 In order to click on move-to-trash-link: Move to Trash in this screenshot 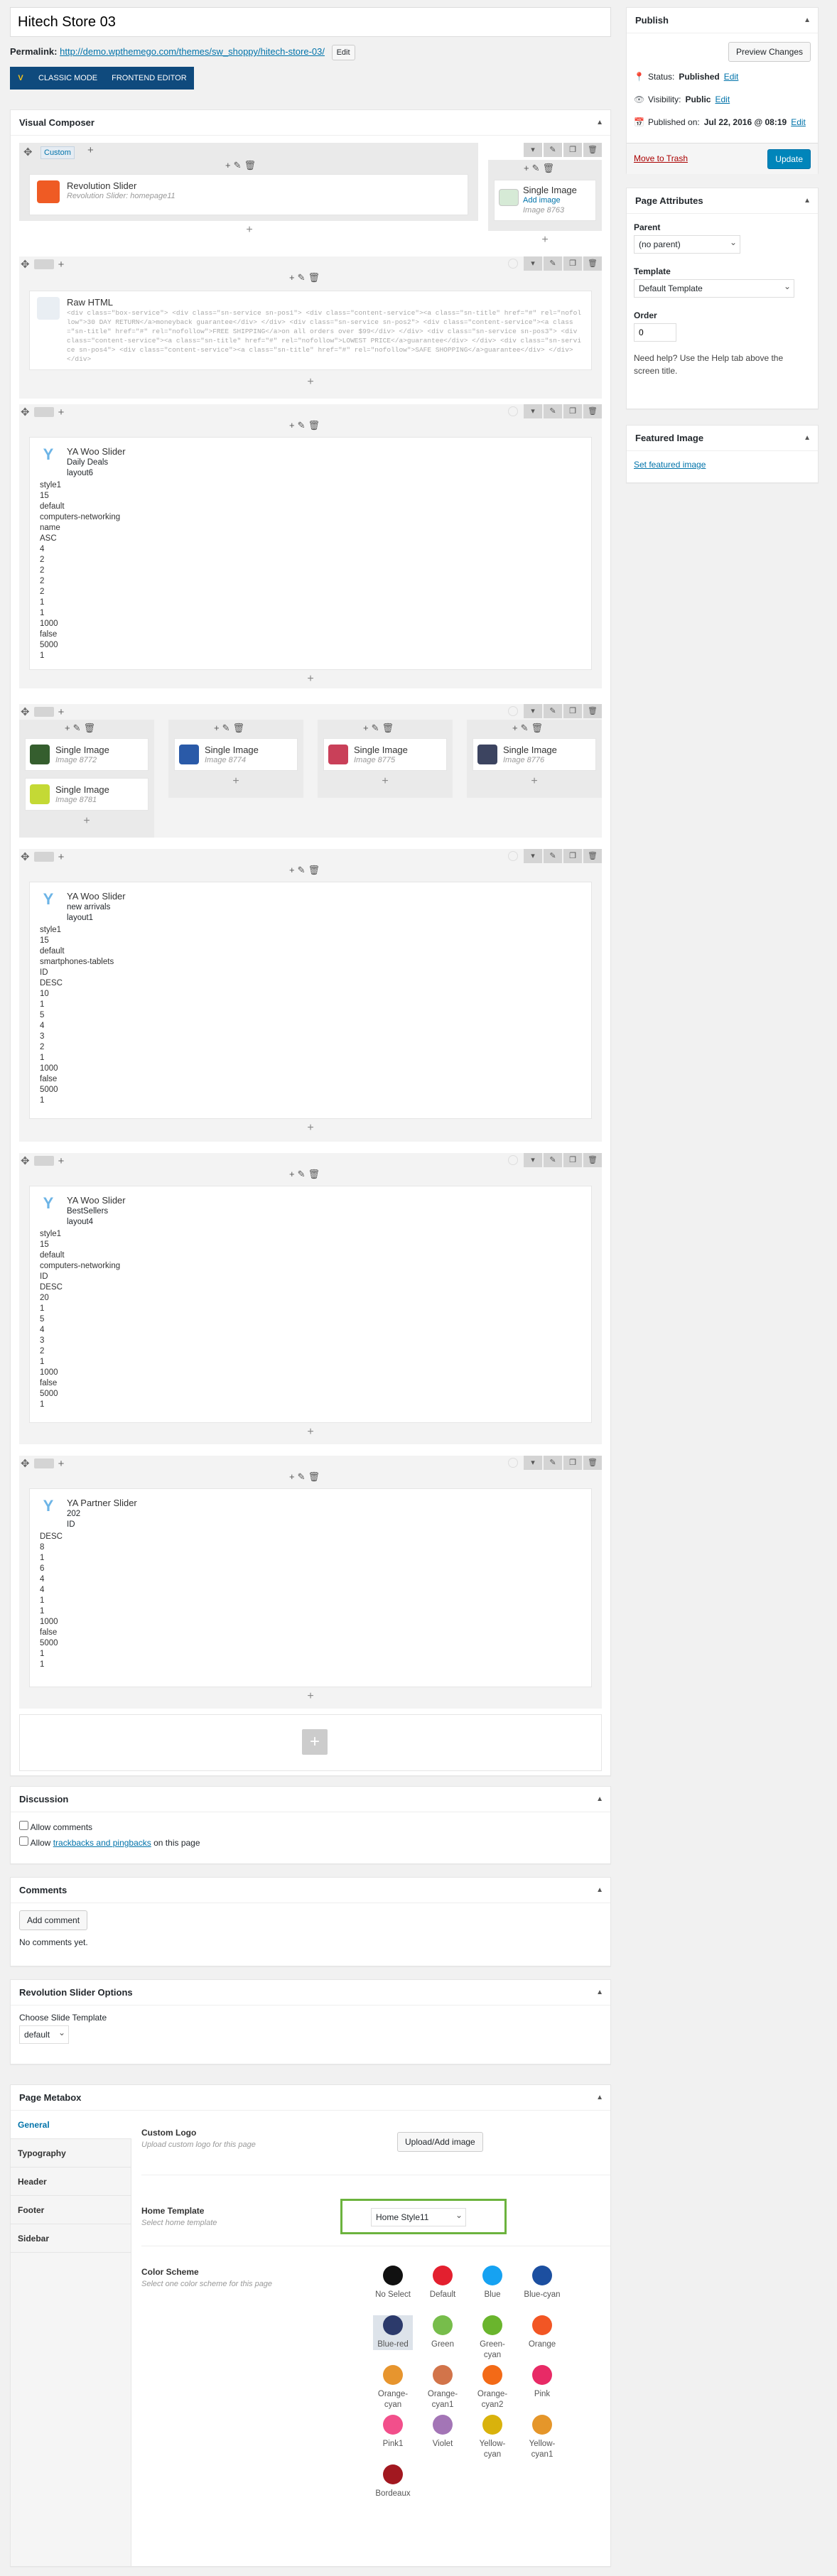, I will do `click(661, 158)`.